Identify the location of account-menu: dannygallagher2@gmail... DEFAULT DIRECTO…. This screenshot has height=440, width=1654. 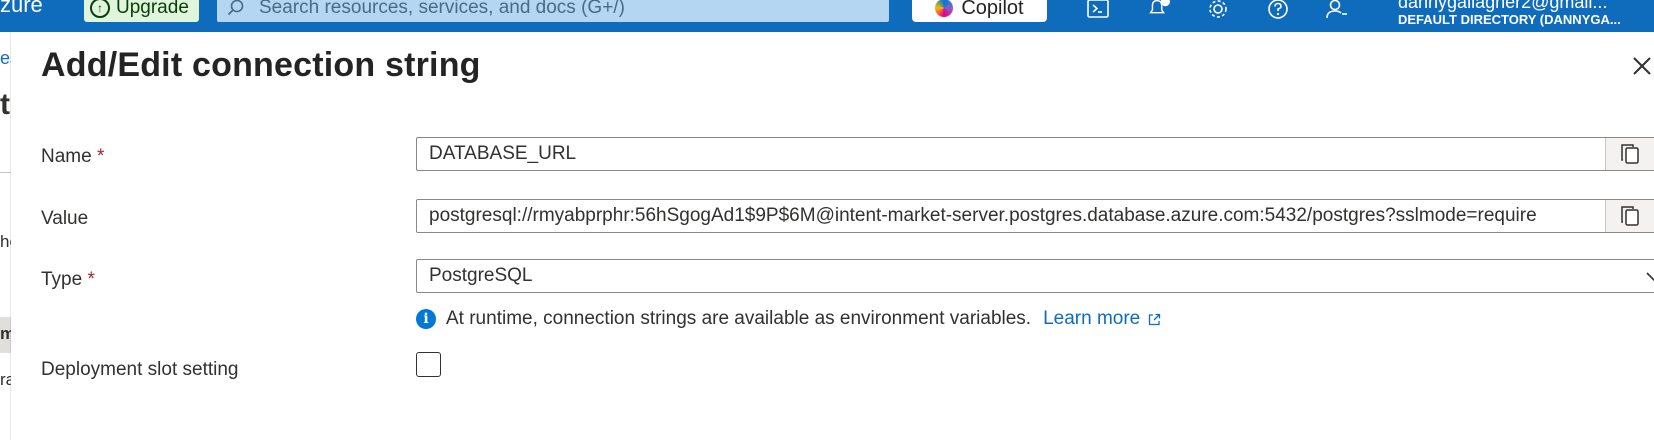
(1526, 13).